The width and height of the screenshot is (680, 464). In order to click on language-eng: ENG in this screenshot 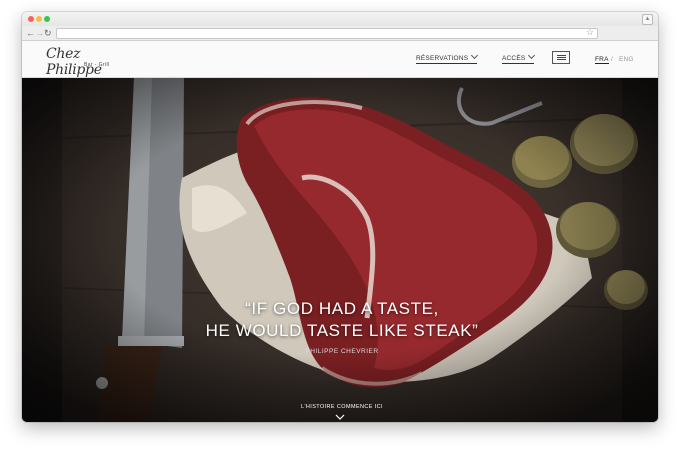, I will do `click(626, 59)`.